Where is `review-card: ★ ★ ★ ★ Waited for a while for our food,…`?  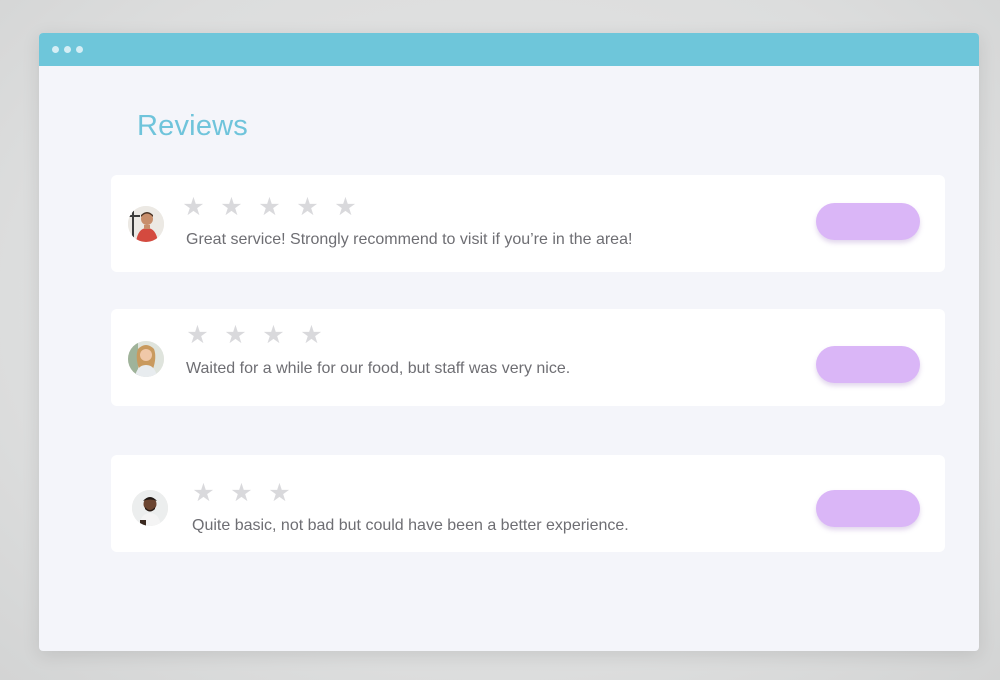 review-card: ★ ★ ★ ★ Waited for a while for our food,… is located at coordinates (528, 357).